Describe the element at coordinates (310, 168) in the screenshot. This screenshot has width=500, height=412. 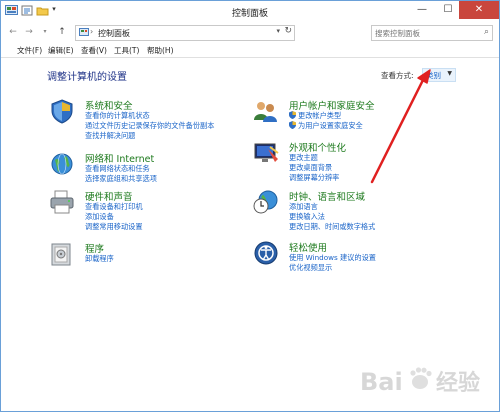
I see `task-link: 更改桌面背景` at that location.